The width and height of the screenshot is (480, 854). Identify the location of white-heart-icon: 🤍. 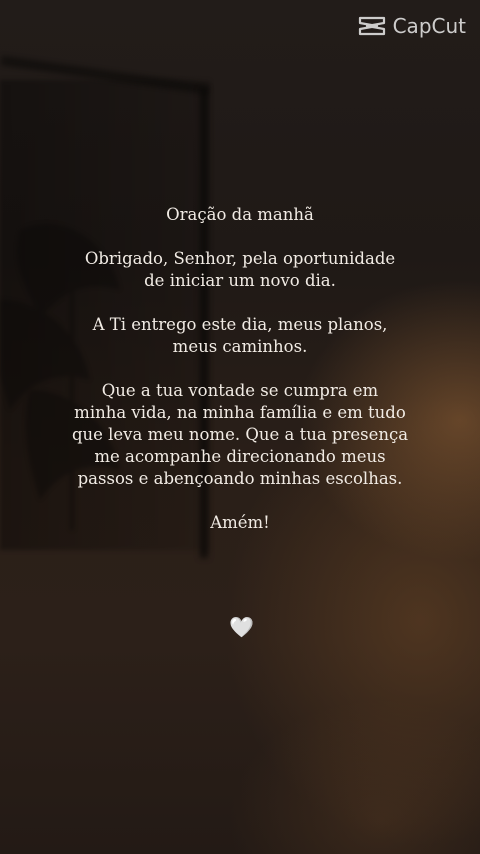
(241, 627).